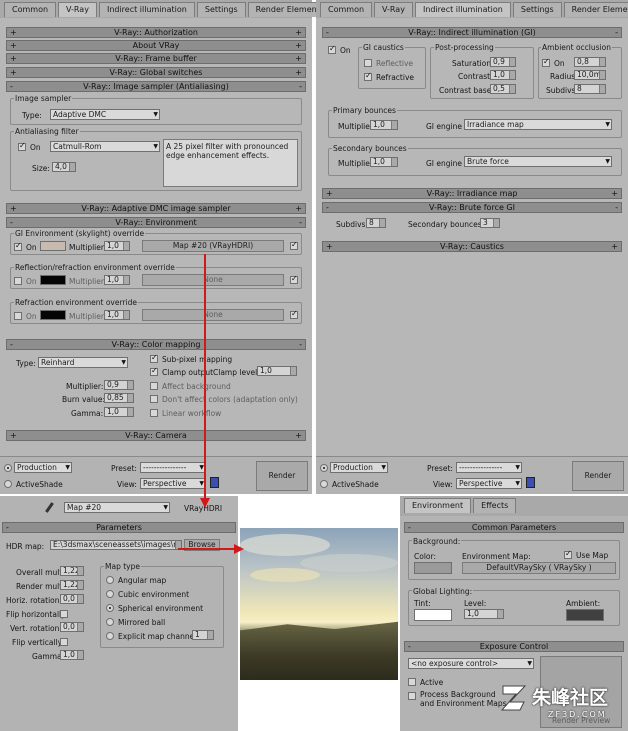 The height and width of the screenshot is (731, 628). I want to click on watermark-en: ZF3D.COM, so click(577, 714).